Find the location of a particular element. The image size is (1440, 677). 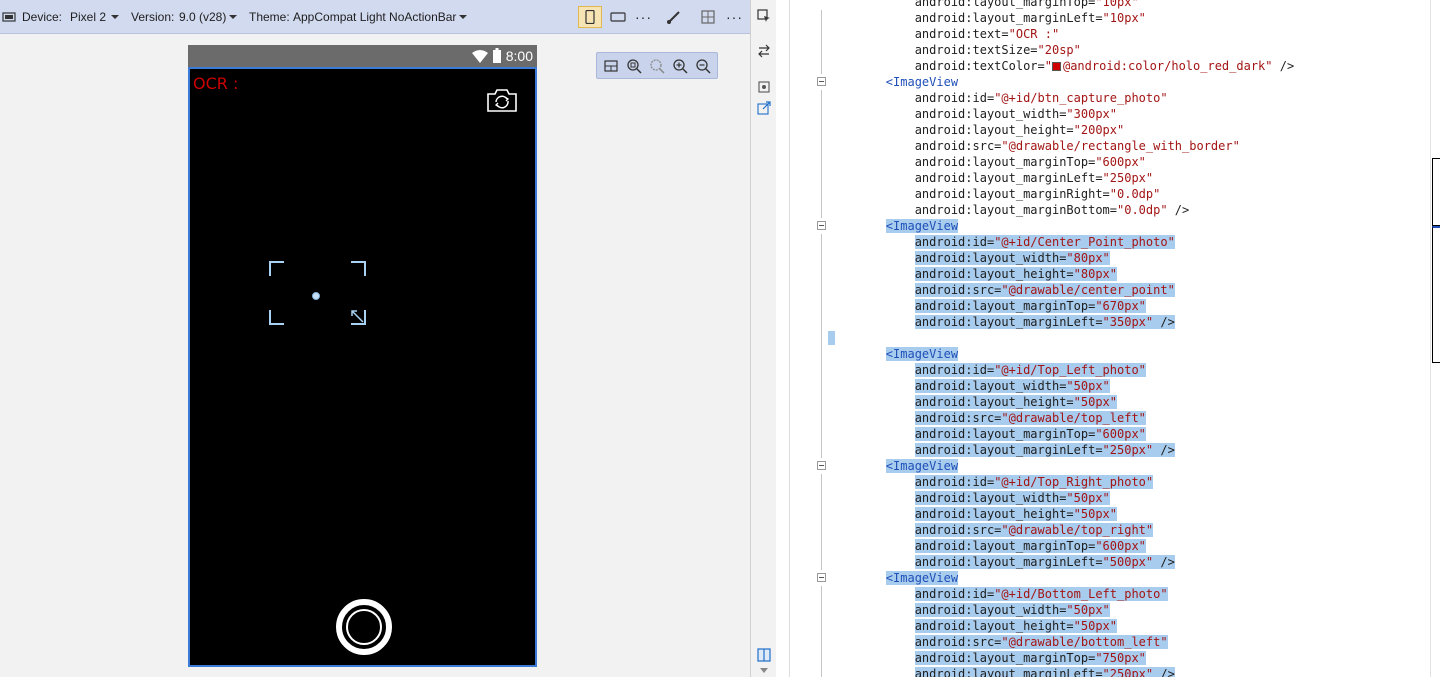

code-line: android:src="@drawable/bottom_left" is located at coordinates (1110, 642).